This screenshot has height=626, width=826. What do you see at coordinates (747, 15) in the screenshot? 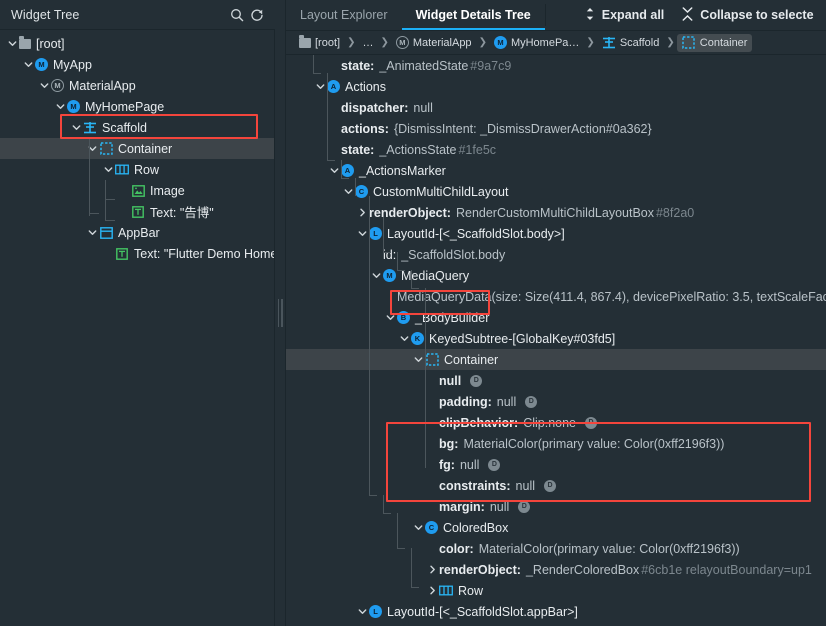
I see `collapse-to-selected-button: Collapse to selecte` at bounding box center [747, 15].